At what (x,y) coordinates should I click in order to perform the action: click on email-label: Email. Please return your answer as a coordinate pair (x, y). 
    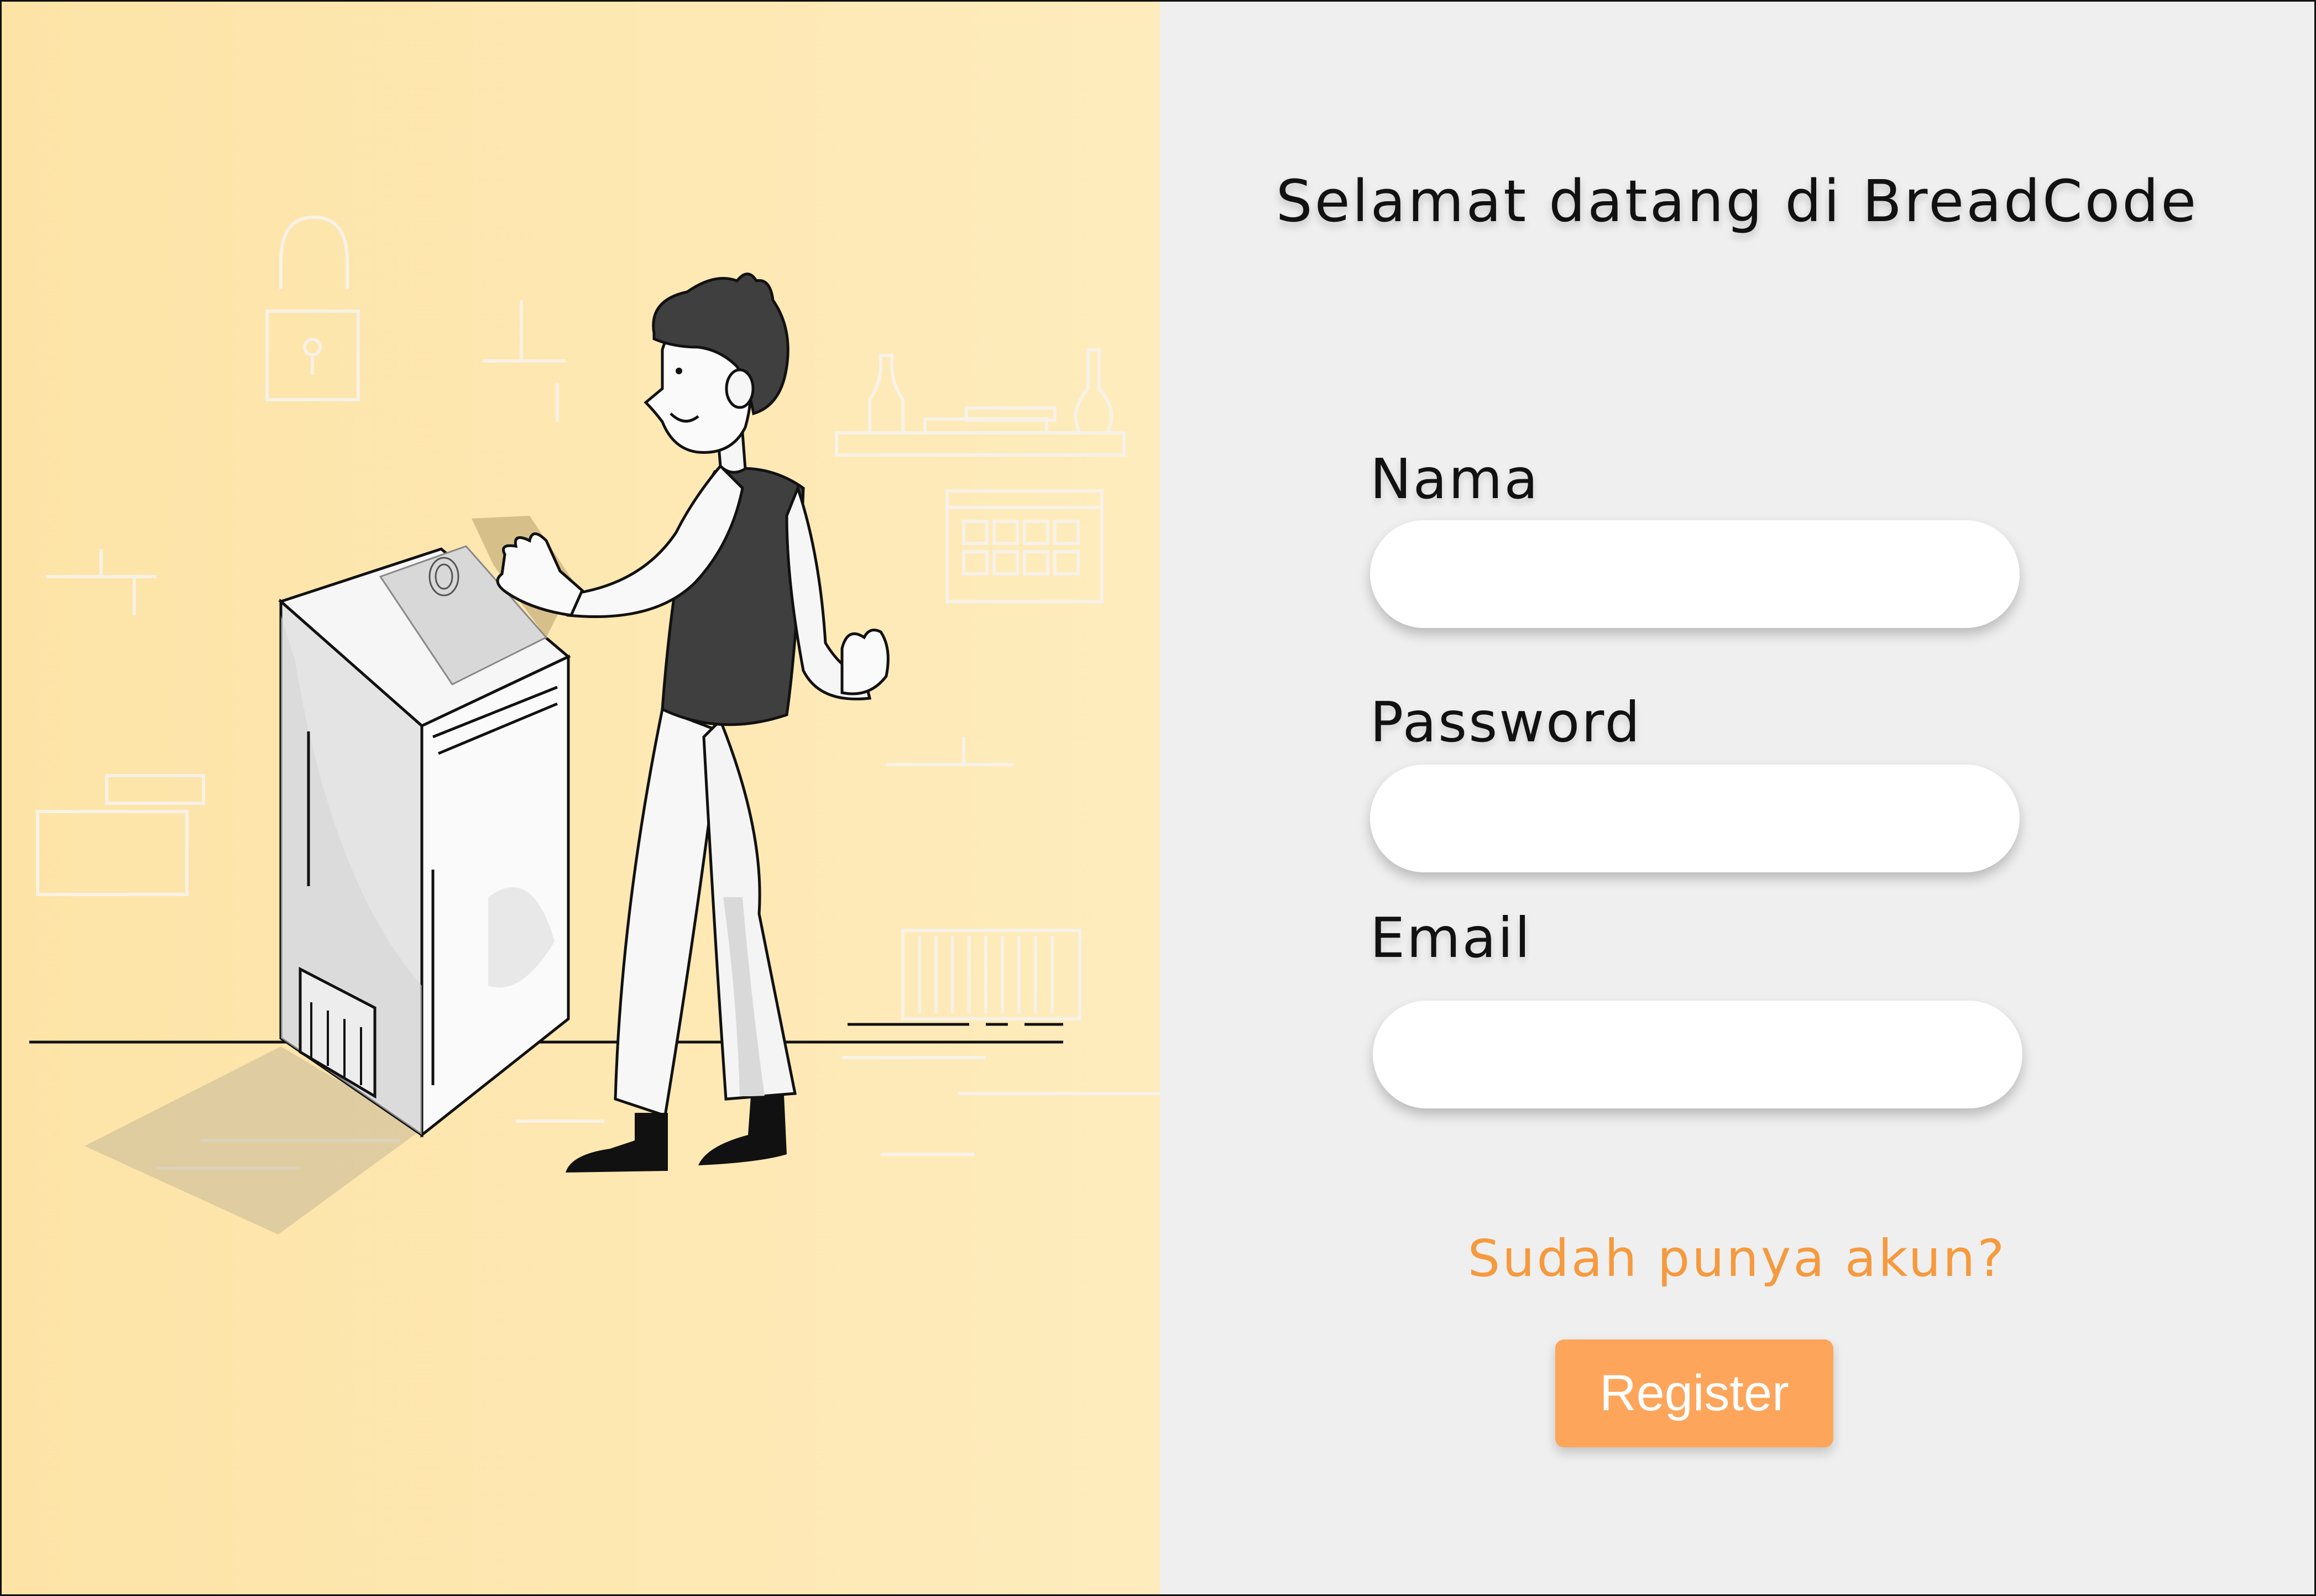
    Looking at the image, I should click on (1451, 938).